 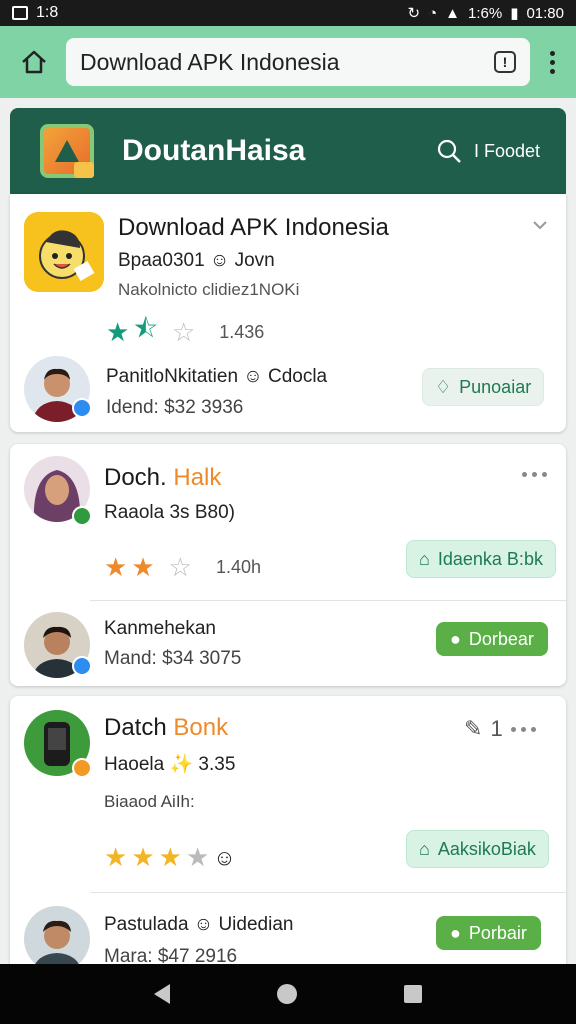 I want to click on system-nav-bar, so click(x=288, y=994).